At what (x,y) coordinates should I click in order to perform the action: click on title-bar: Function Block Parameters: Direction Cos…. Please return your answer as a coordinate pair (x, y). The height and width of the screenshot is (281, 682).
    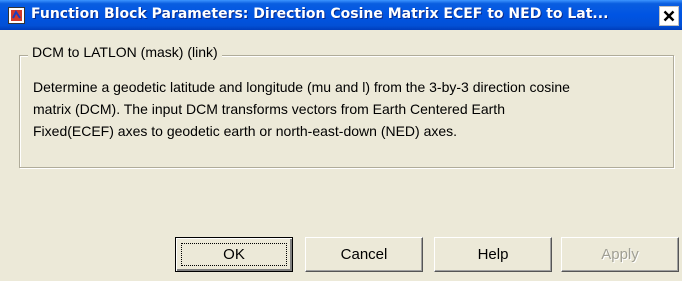
    Looking at the image, I should click on (341, 15).